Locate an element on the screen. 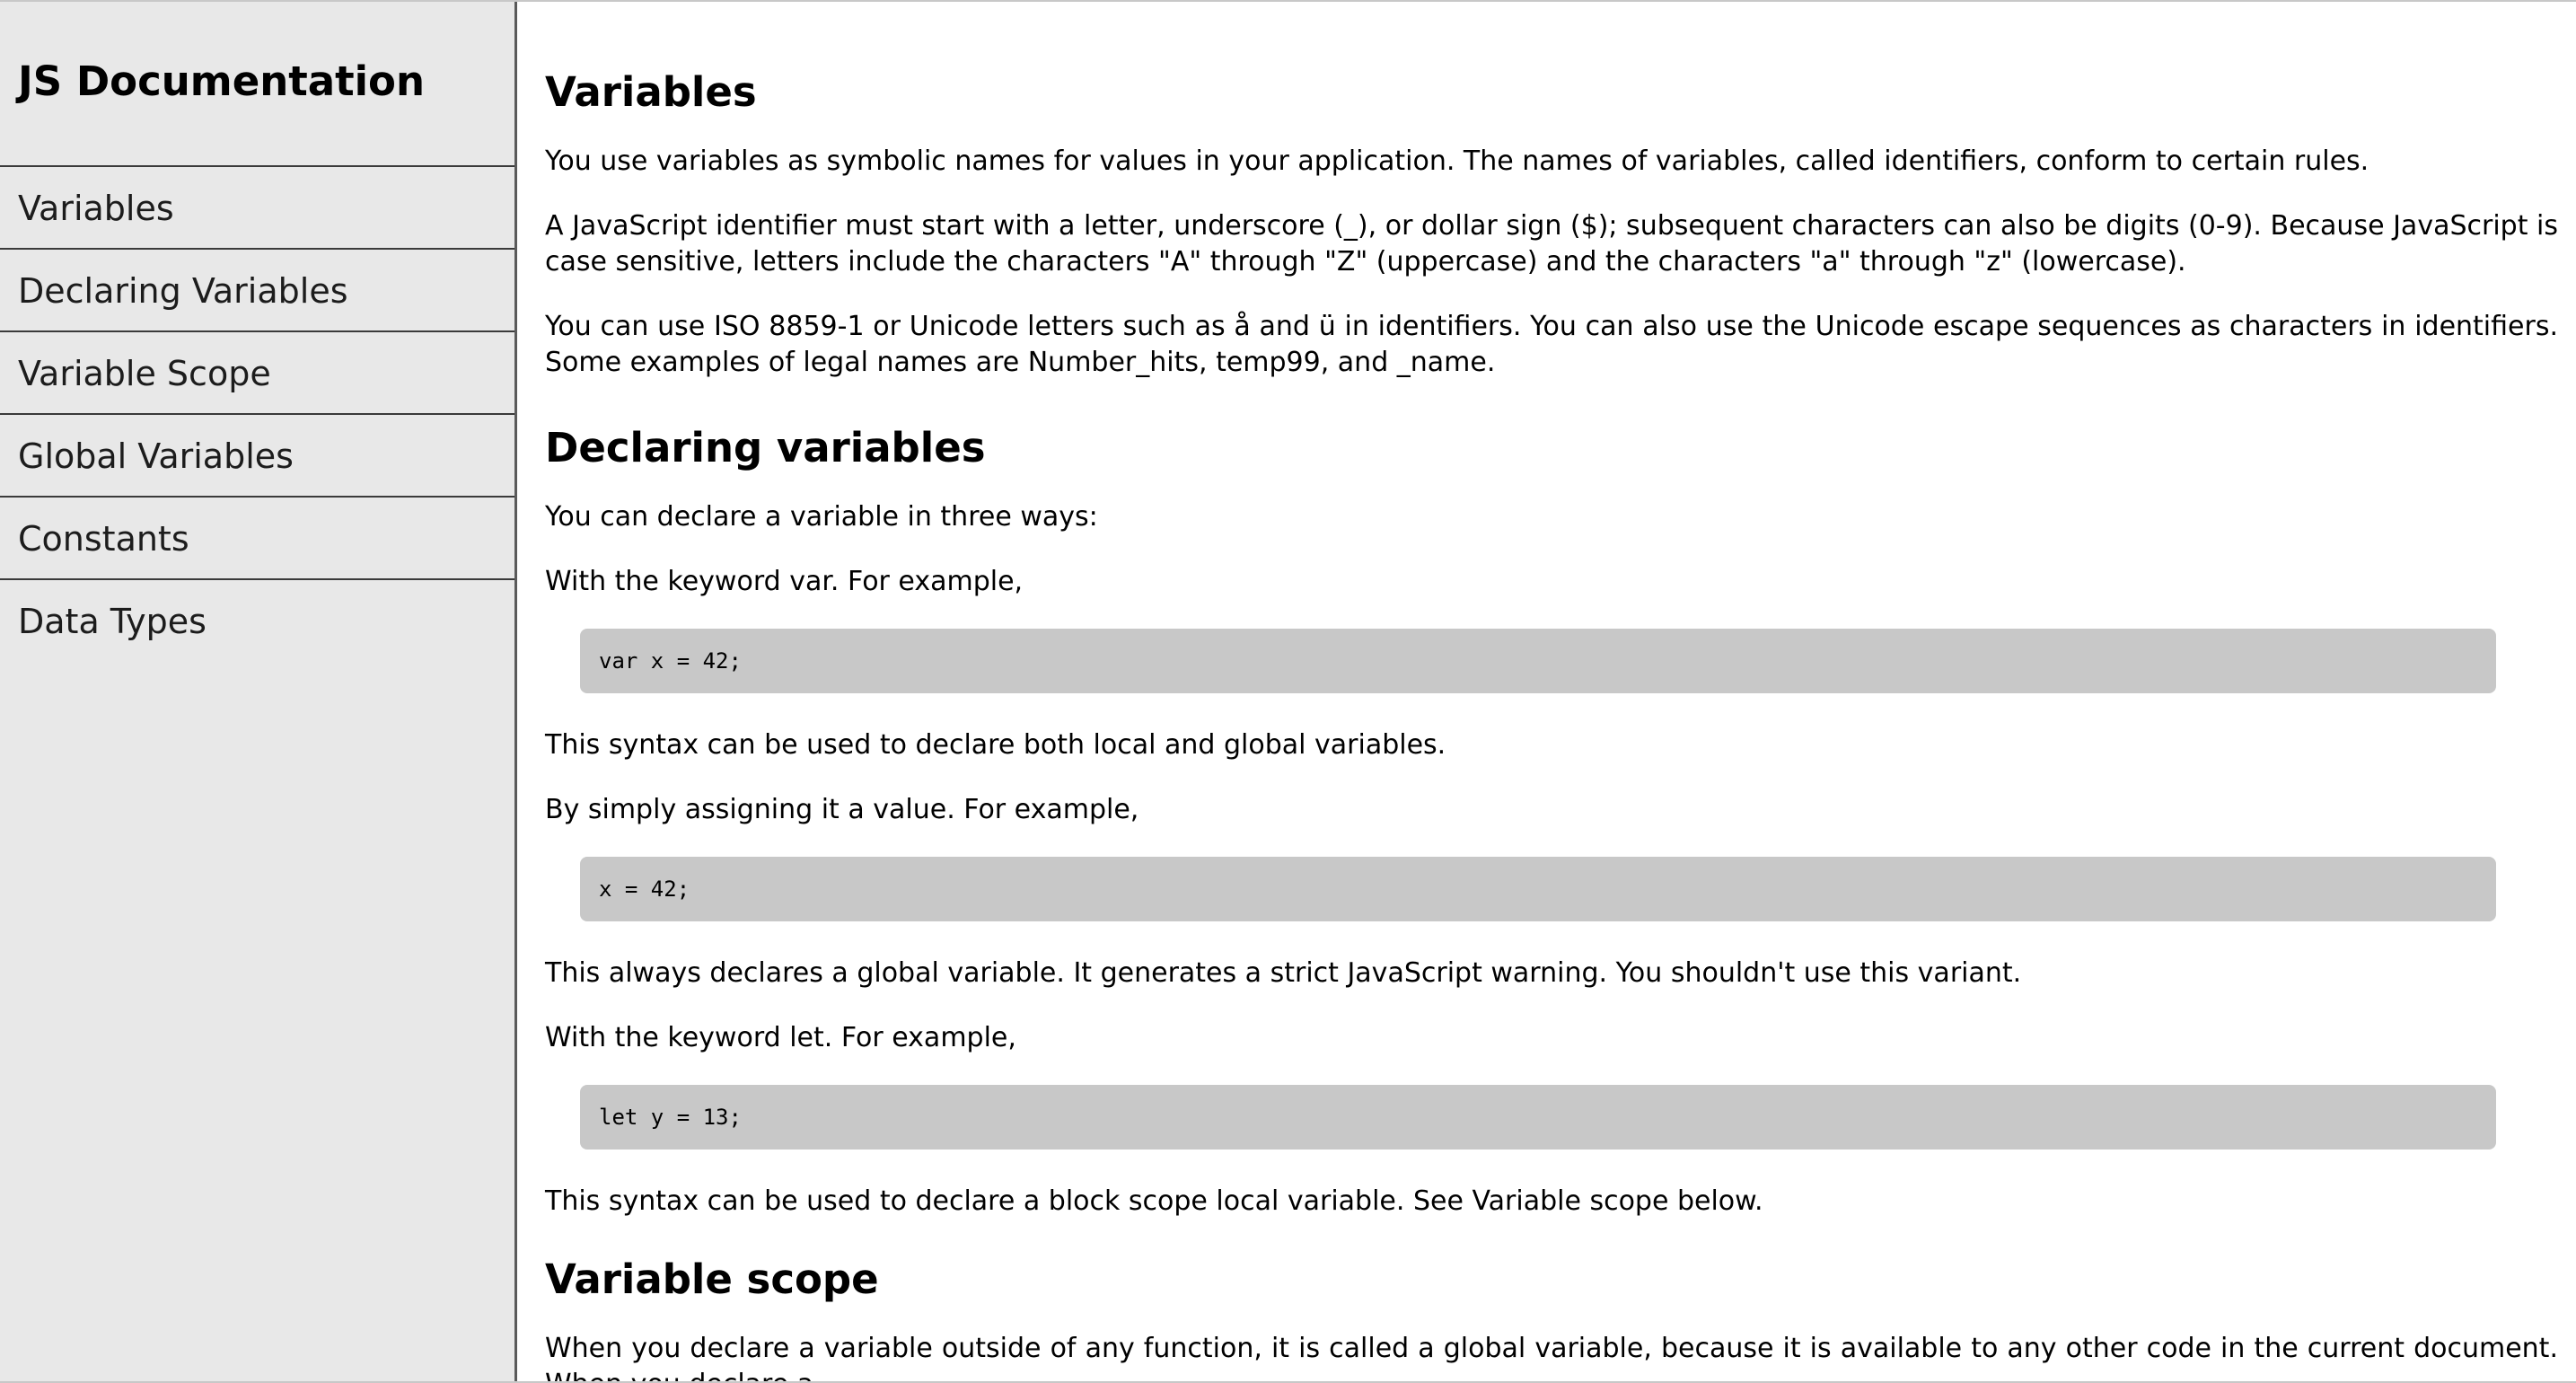 This screenshot has height=1383, width=2576. nav-list-item: Variable Scope is located at coordinates (257, 373).